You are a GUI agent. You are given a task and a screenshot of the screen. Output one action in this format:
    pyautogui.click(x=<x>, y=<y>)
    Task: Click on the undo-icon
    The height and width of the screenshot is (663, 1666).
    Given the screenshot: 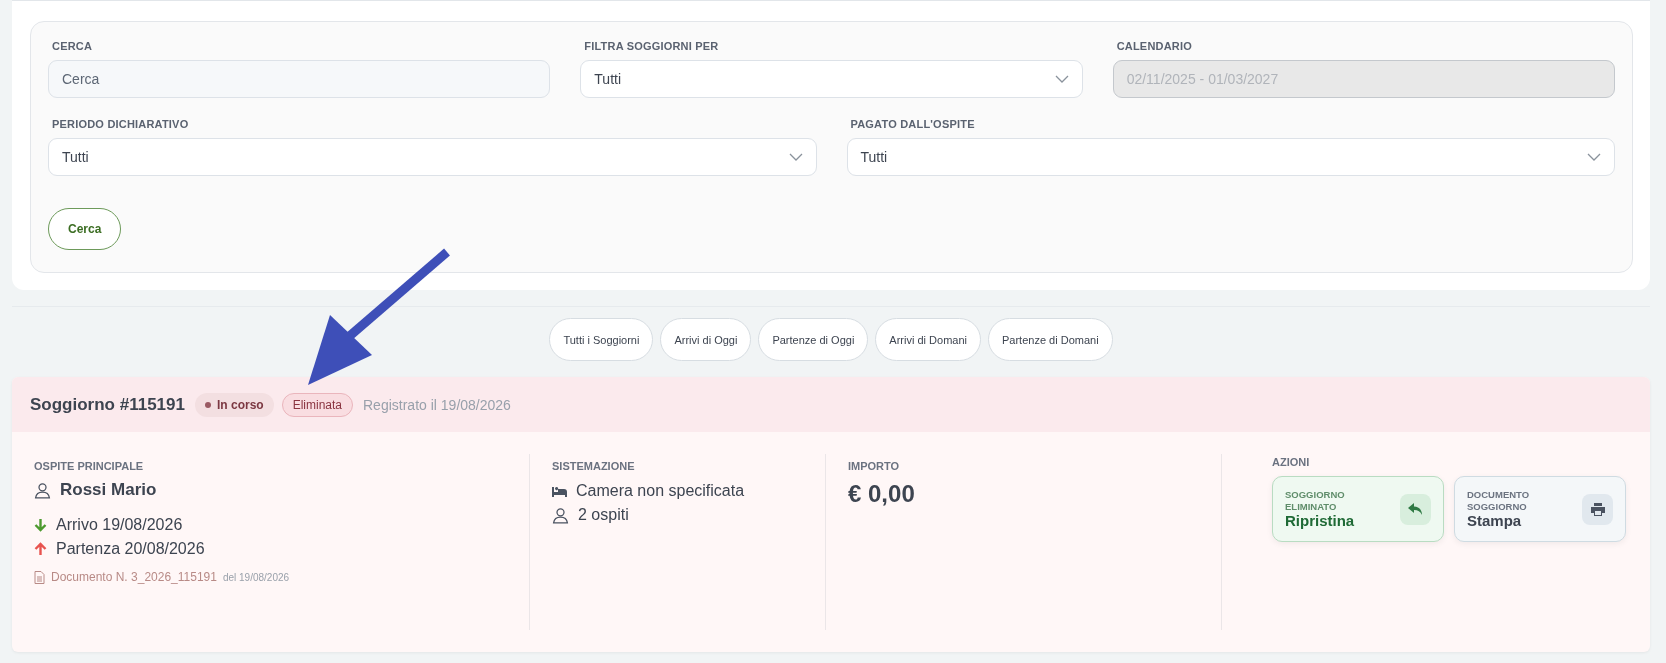 What is the action you would take?
    pyautogui.click(x=1415, y=509)
    